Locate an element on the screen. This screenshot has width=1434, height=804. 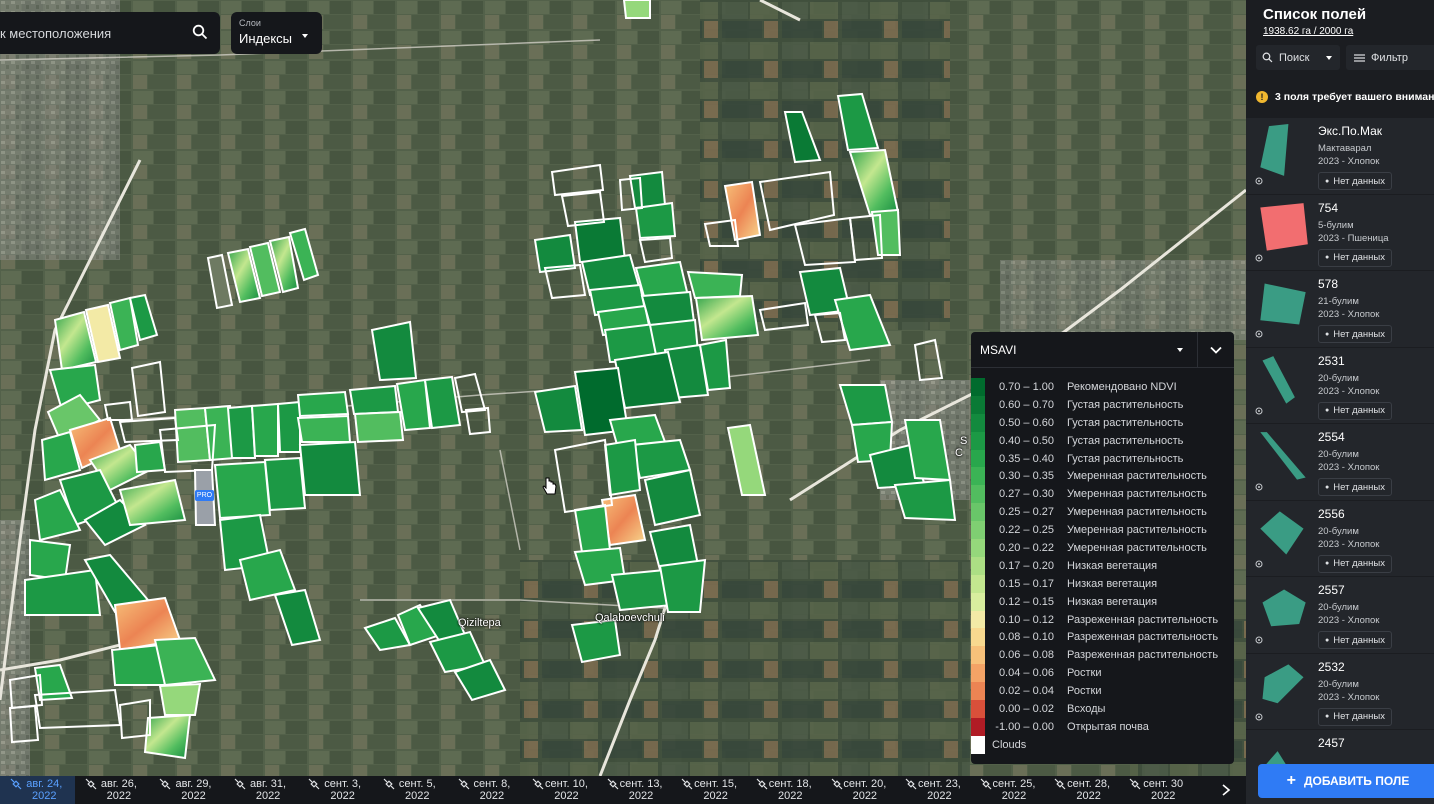
field-crop: 2023 - Пшеница is located at coordinates (1353, 238).